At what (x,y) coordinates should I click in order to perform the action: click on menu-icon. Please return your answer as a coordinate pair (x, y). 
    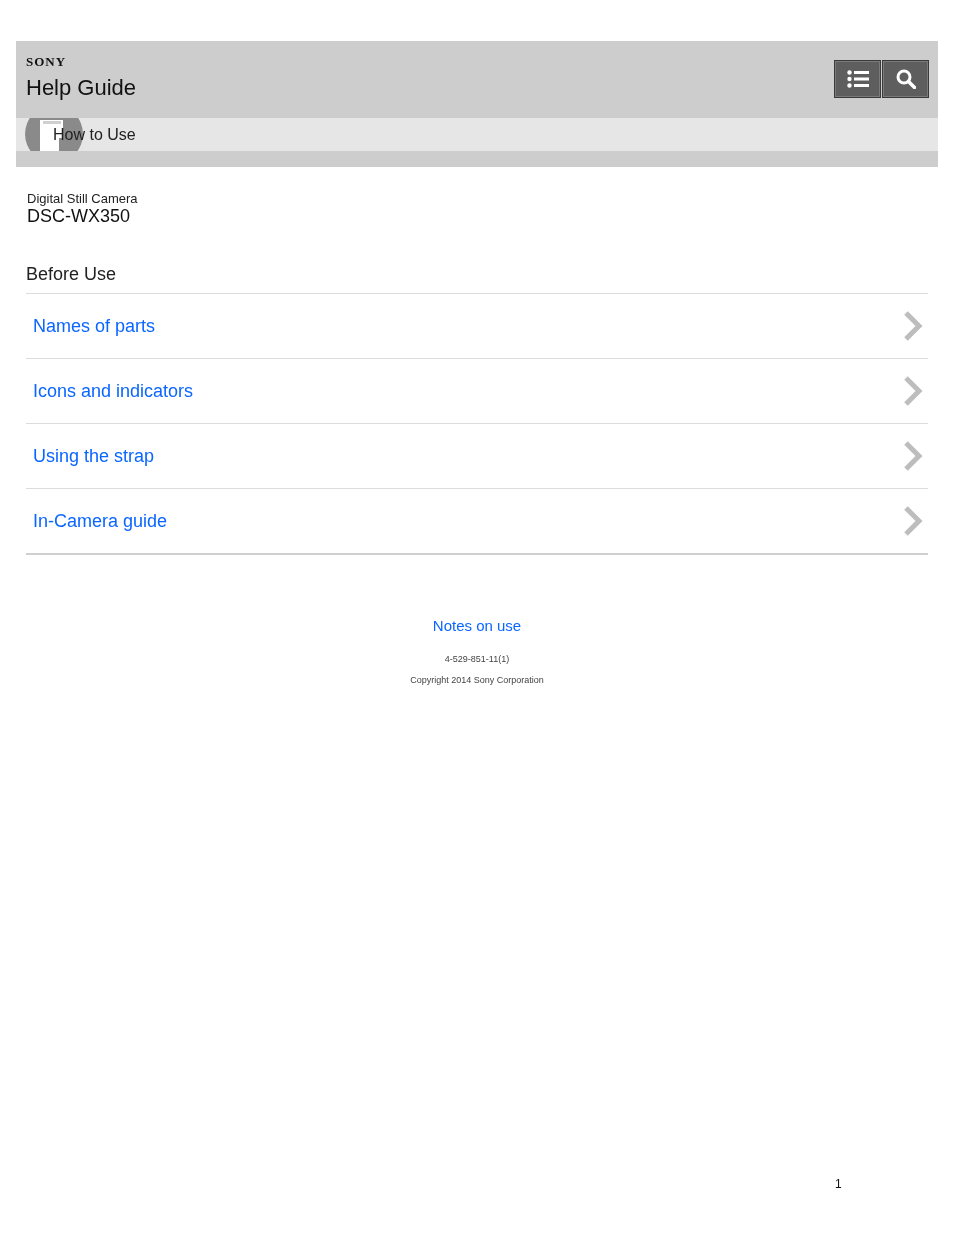
    Looking at the image, I should click on (857, 79).